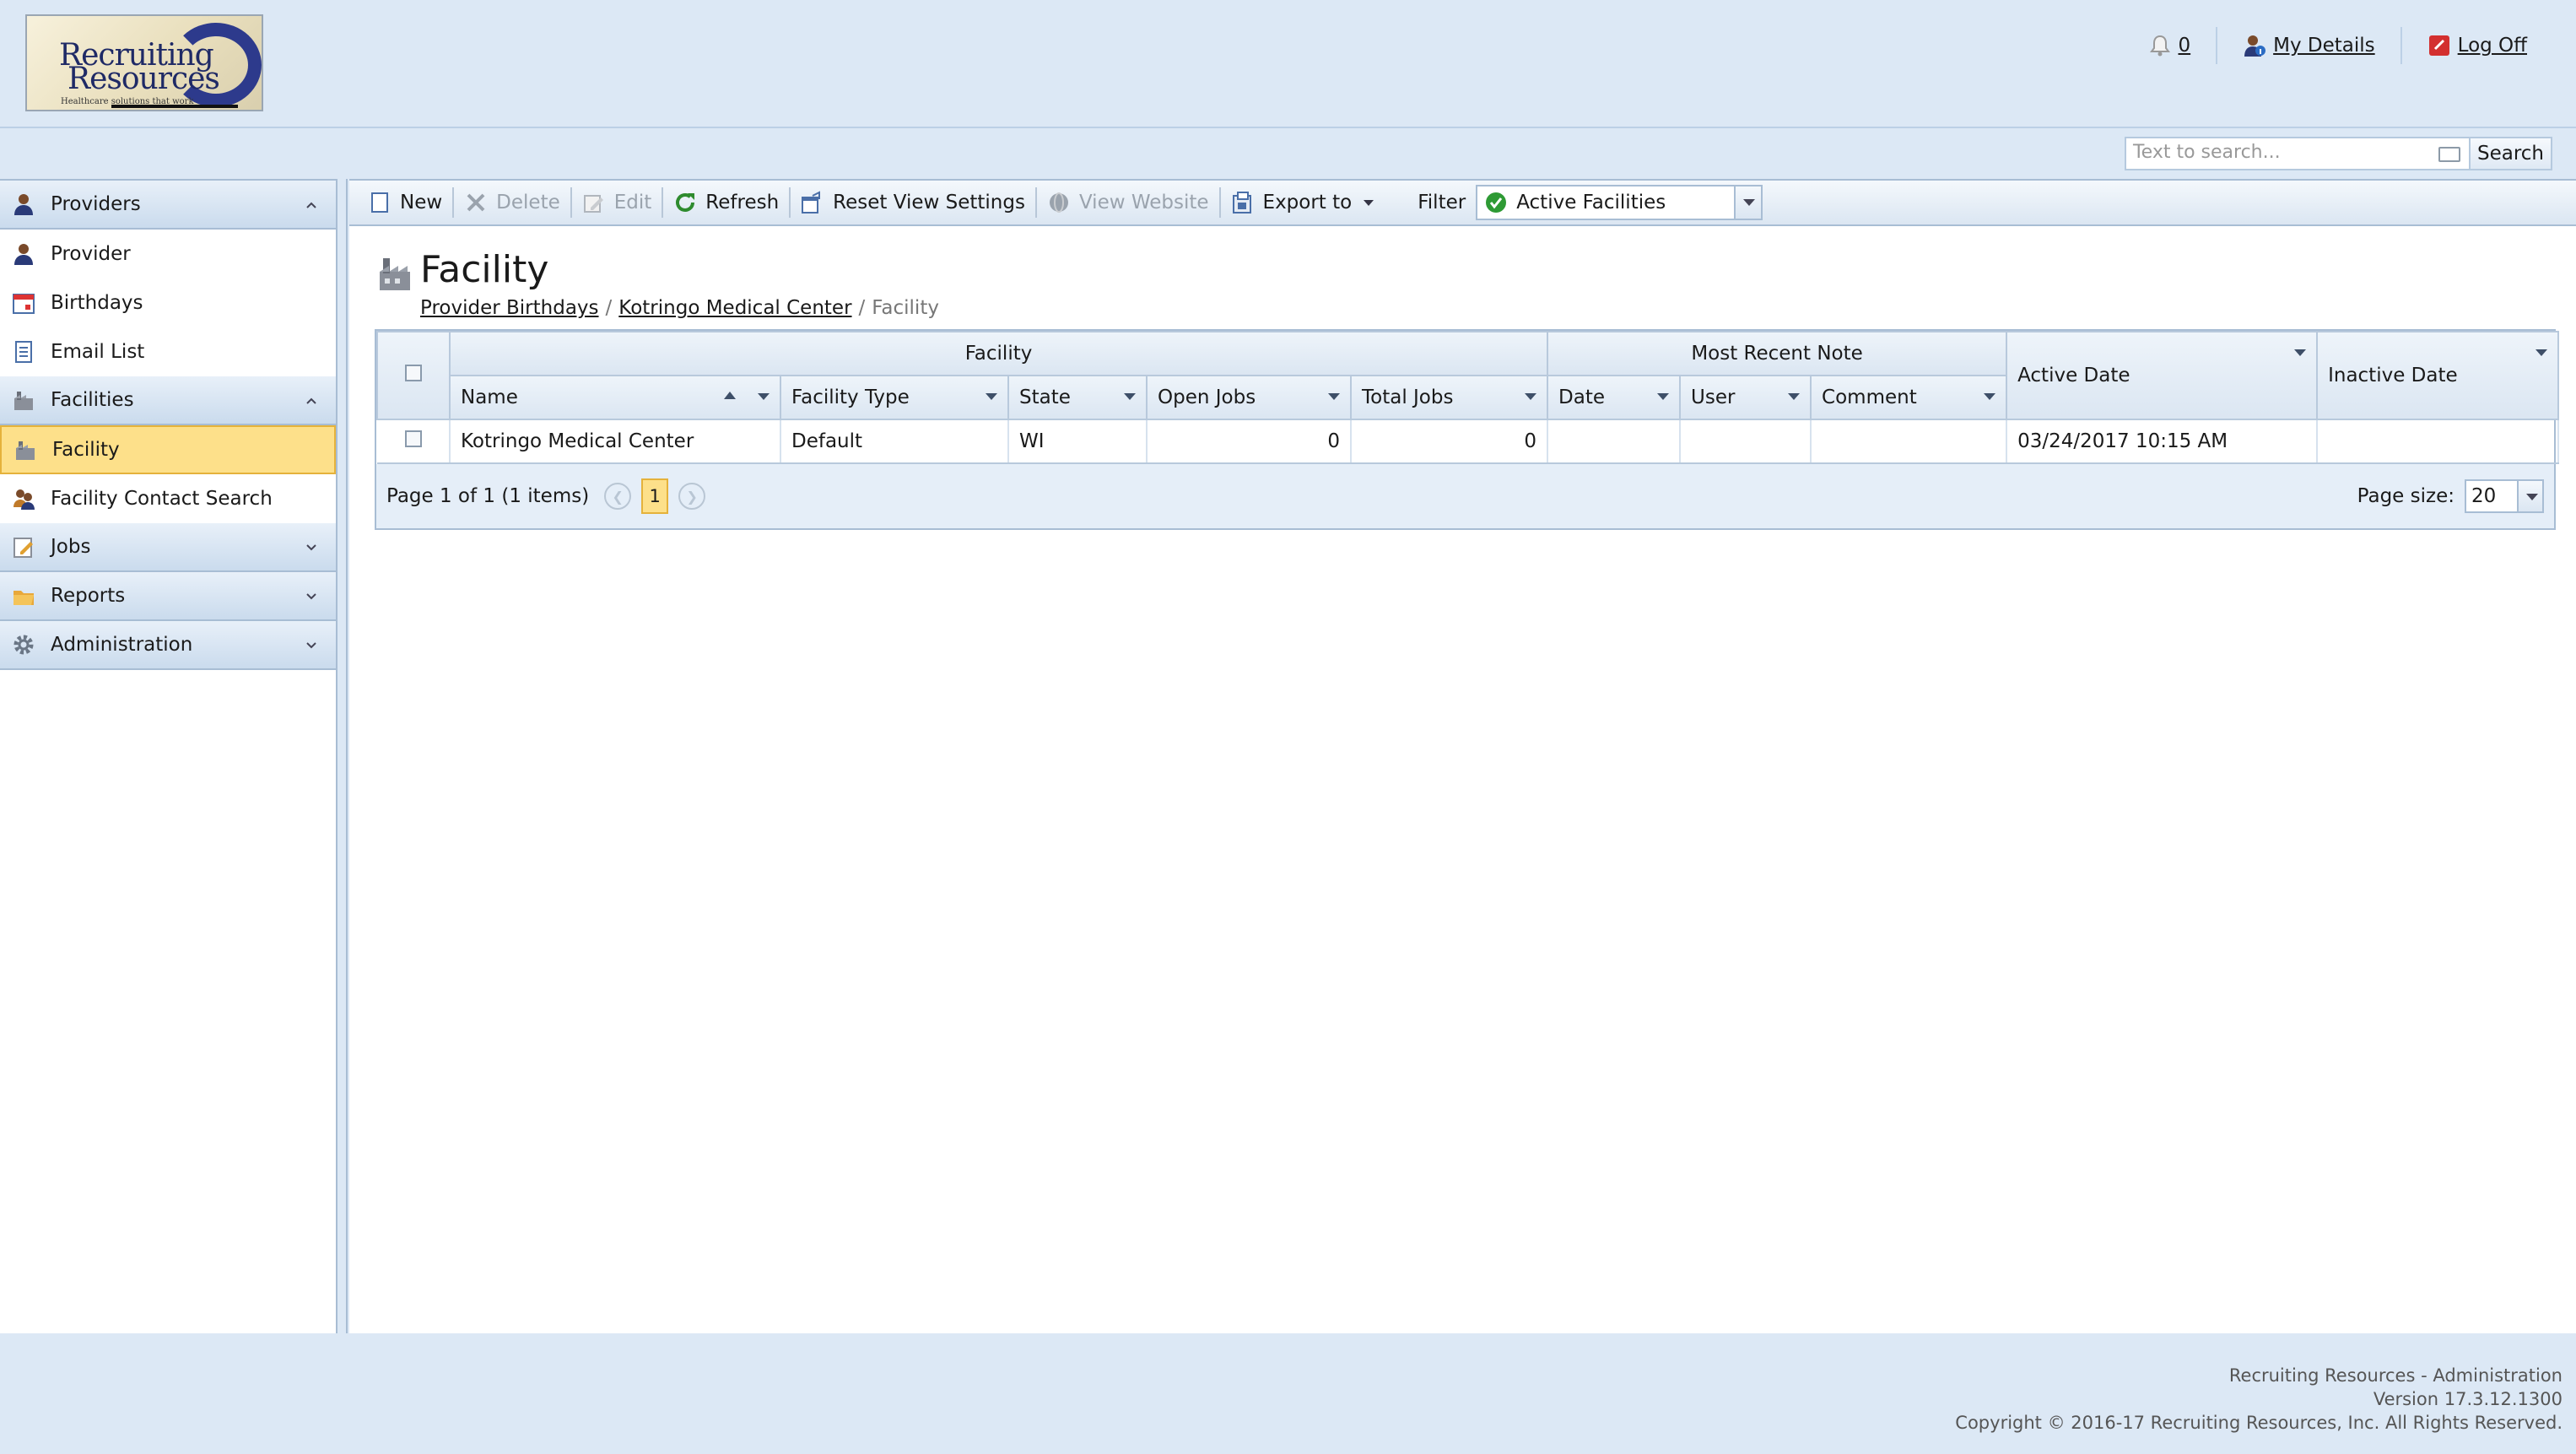 The width and height of the screenshot is (2576, 1454). I want to click on new-button: New, so click(405, 202).